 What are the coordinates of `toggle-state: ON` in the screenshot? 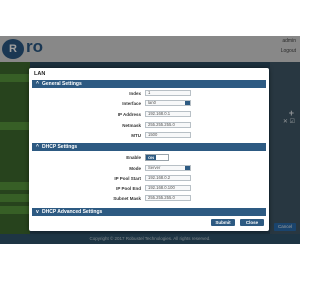 It's located at (151, 157).